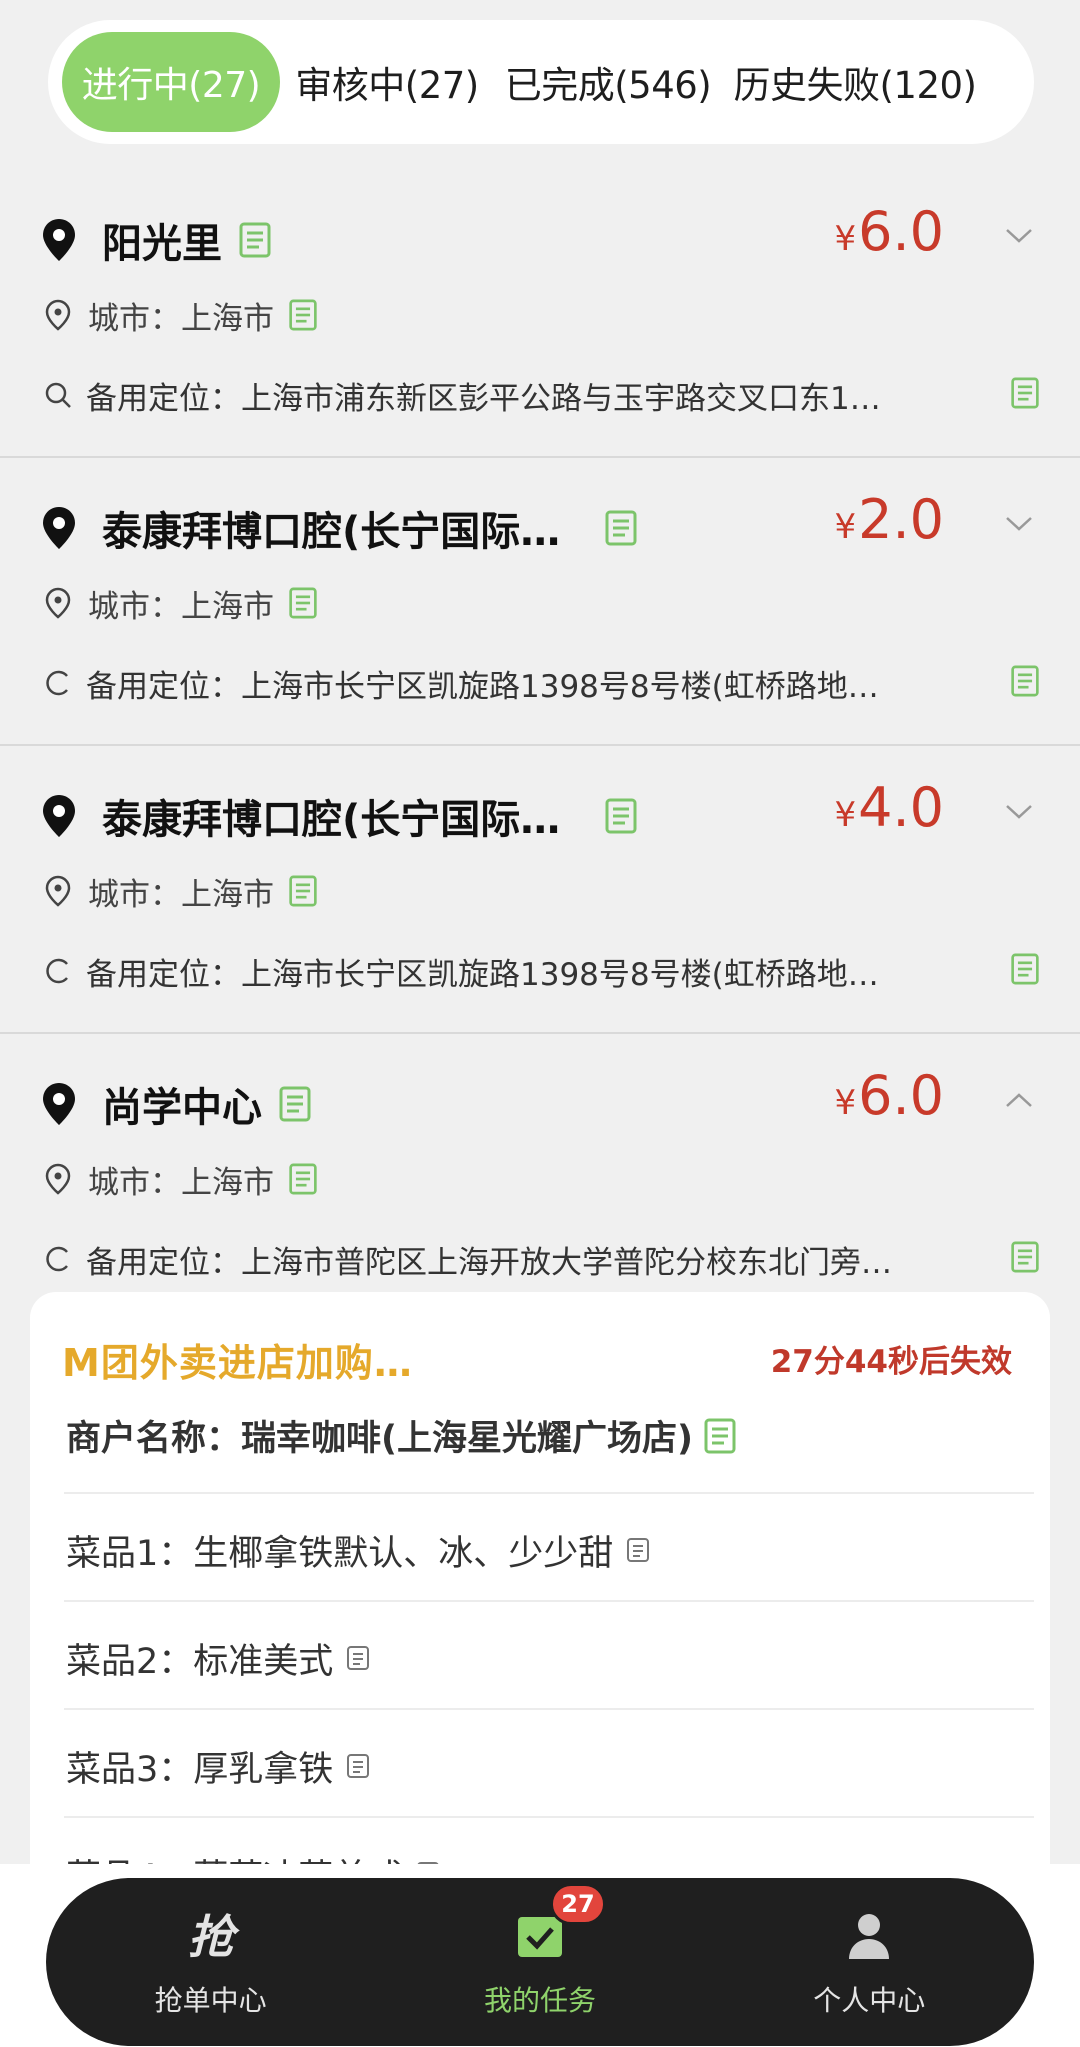 Image resolution: width=1080 pixels, height=2047 pixels. Describe the element at coordinates (869, 1935) in the screenshot. I see `user-icon` at that location.